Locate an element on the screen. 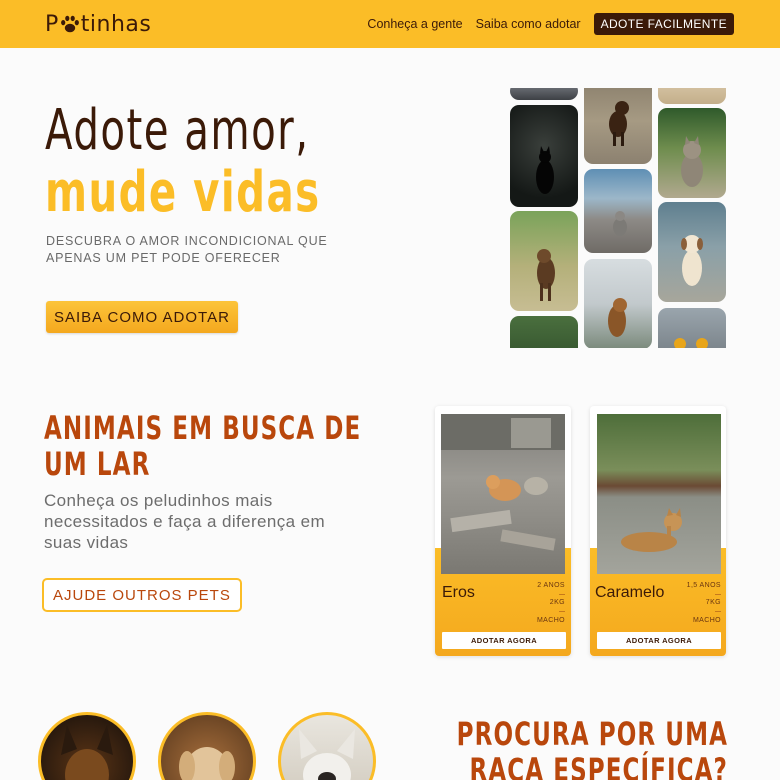 Image resolution: width=780 pixels, height=780 pixels. black-cat-photo is located at coordinates (544, 156).